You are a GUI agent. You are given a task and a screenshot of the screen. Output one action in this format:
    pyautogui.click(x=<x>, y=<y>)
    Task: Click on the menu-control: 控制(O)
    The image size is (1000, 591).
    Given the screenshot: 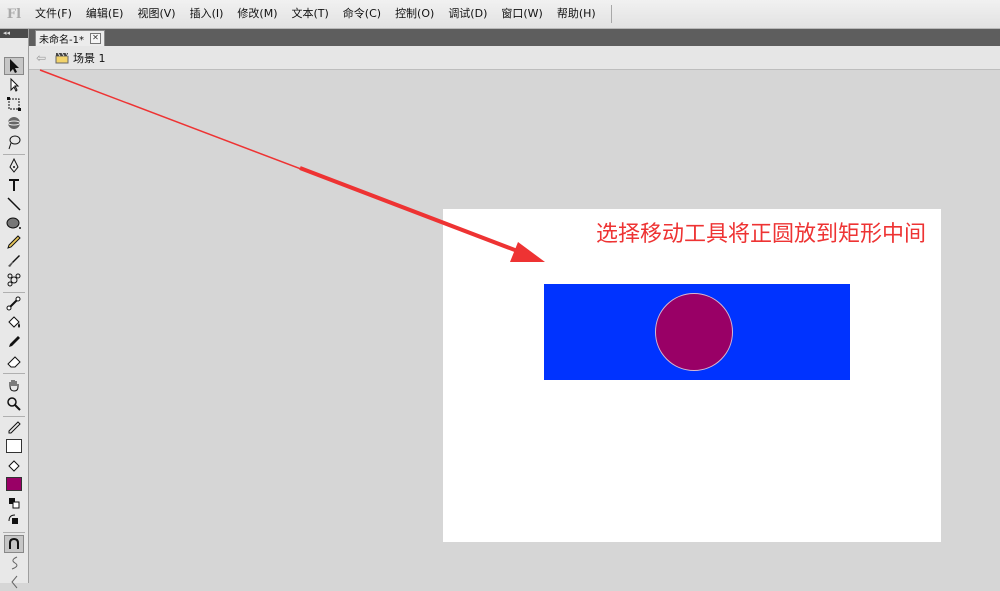 What is the action you would take?
    pyautogui.click(x=414, y=14)
    